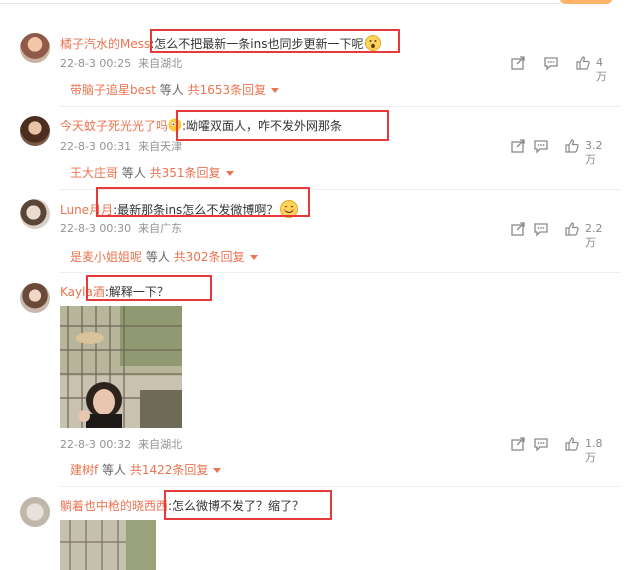 This screenshot has width=633, height=570. I want to click on username: 橘子汽水的Mess, so click(105, 44).